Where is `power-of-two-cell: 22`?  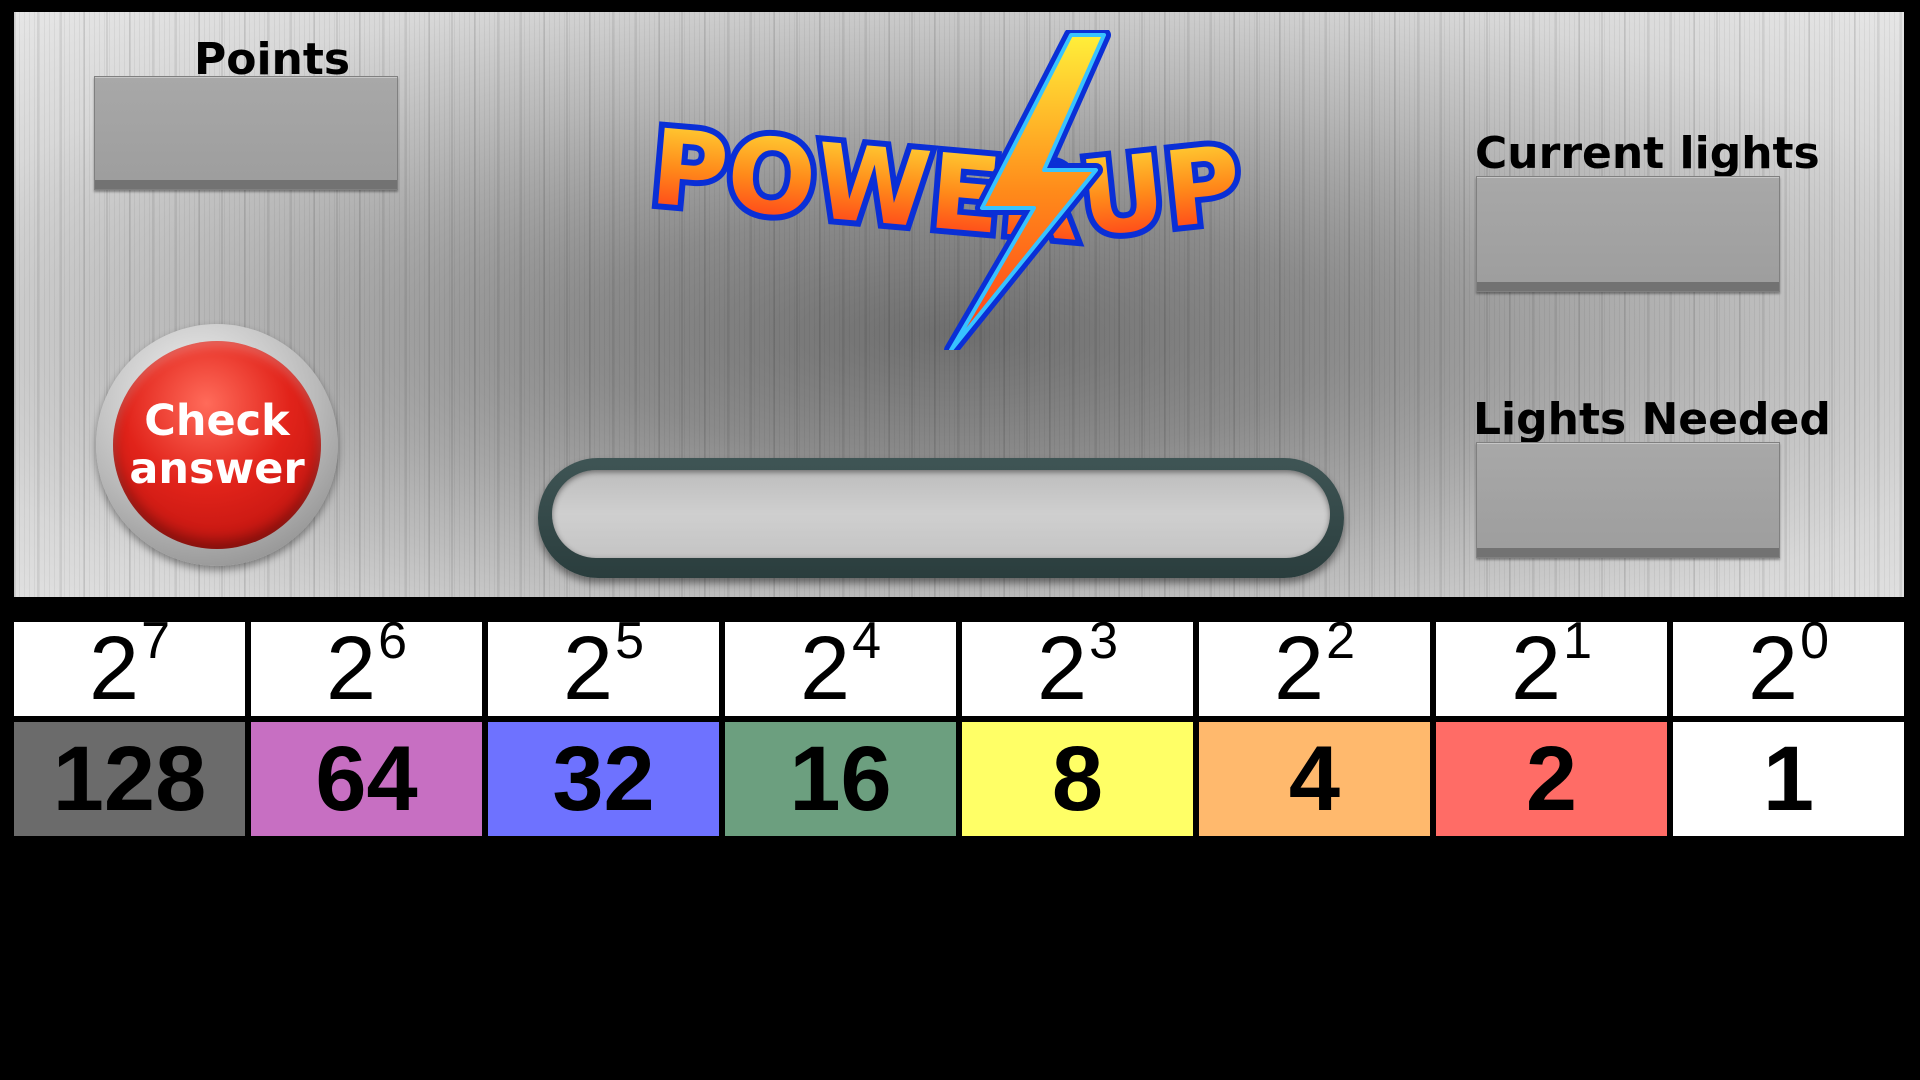 power-of-two-cell: 22 is located at coordinates (1314, 665).